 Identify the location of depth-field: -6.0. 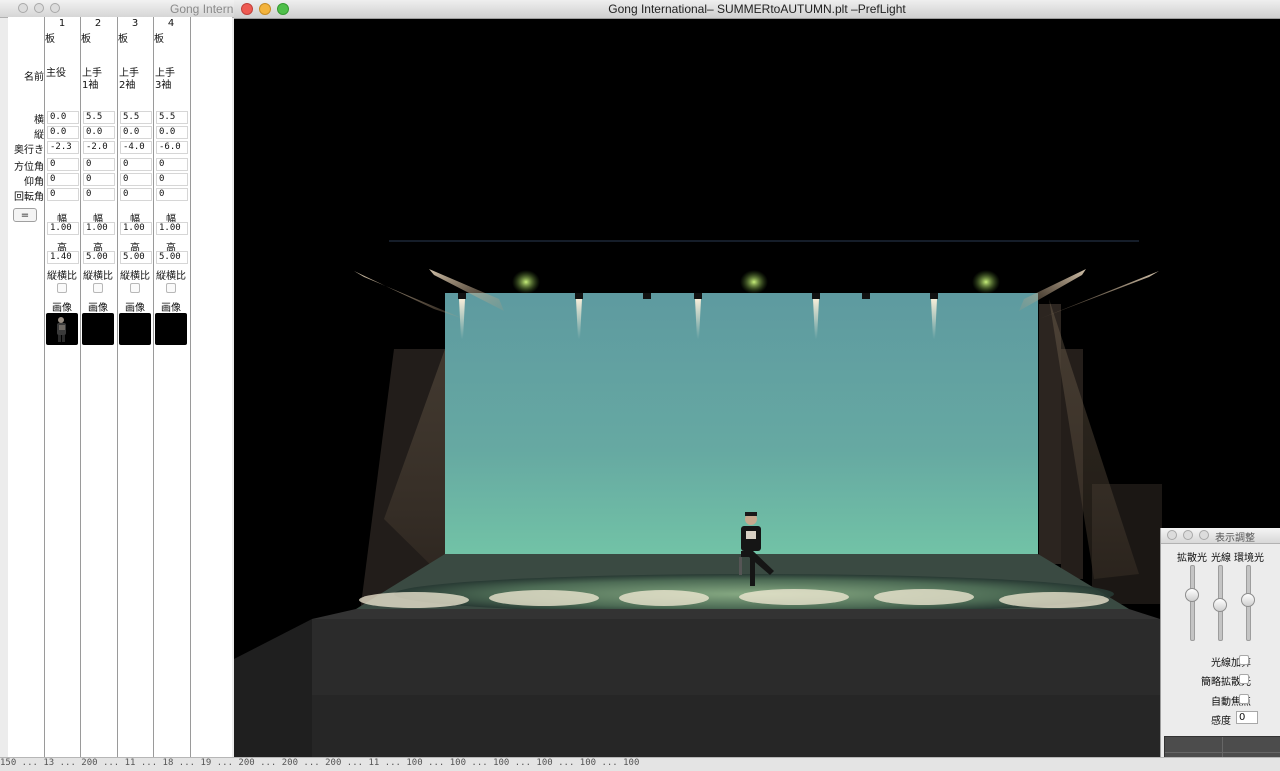
(172, 147).